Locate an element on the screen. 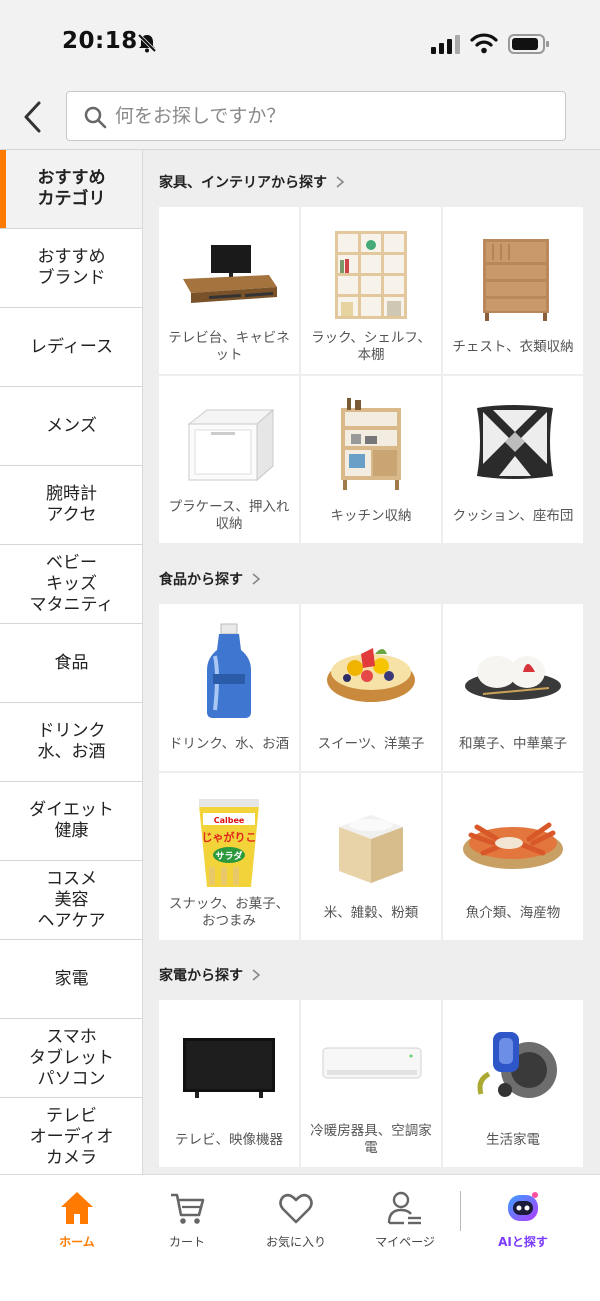 This screenshot has width=600, height=1301. kitchen-rack-image is located at coordinates (371, 444).